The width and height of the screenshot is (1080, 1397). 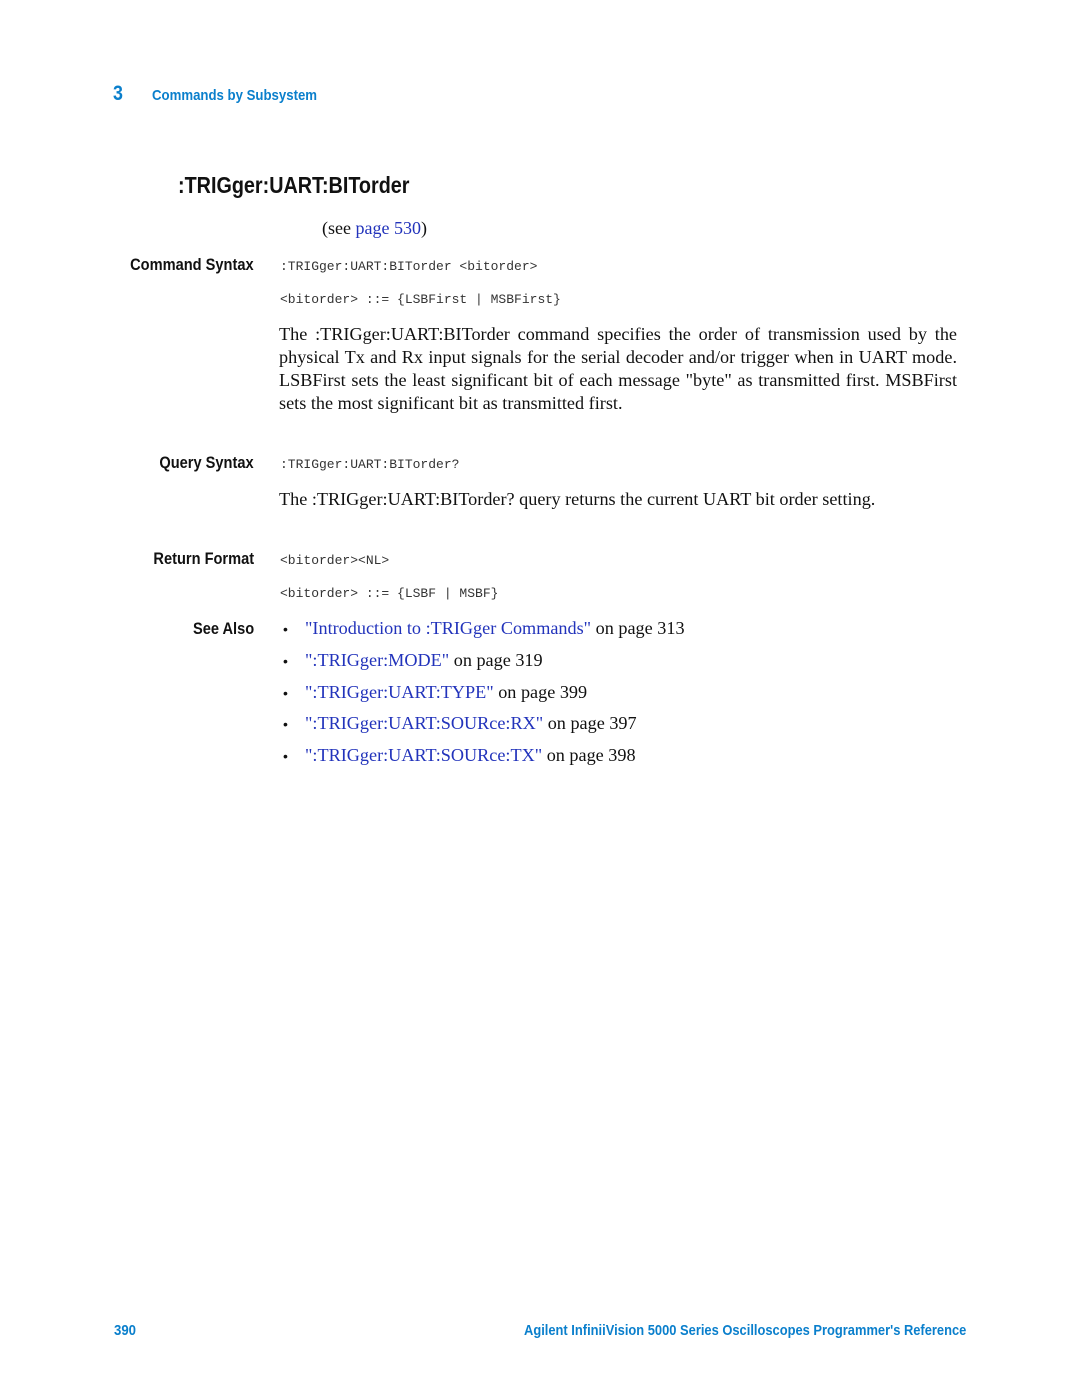 I want to click on see-also-item: • ":TRIGger:UART:SOURce:RX" on page 397, so click(x=484, y=729).